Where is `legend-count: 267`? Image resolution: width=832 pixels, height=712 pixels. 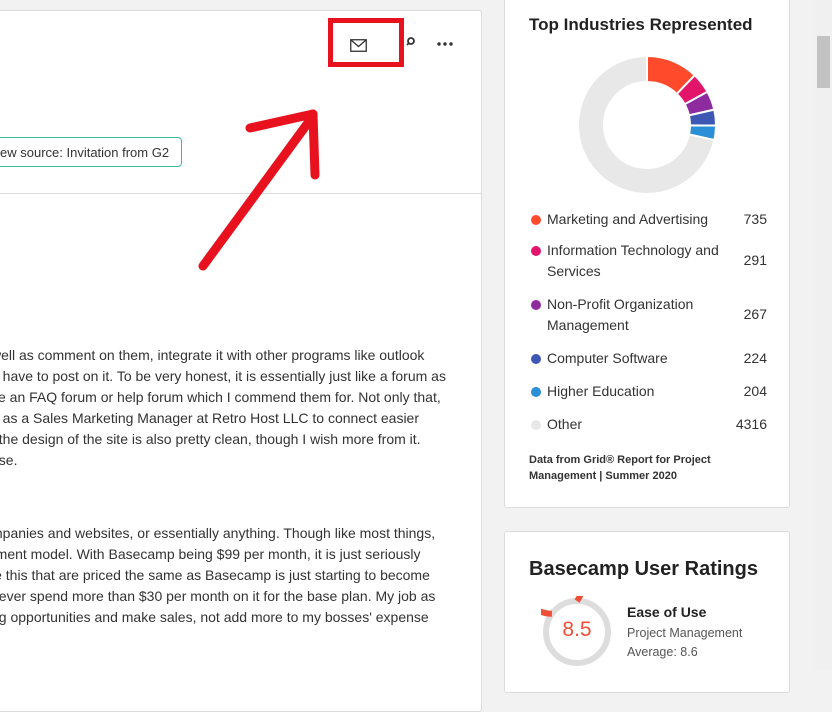 legend-count: 267 is located at coordinates (755, 314).